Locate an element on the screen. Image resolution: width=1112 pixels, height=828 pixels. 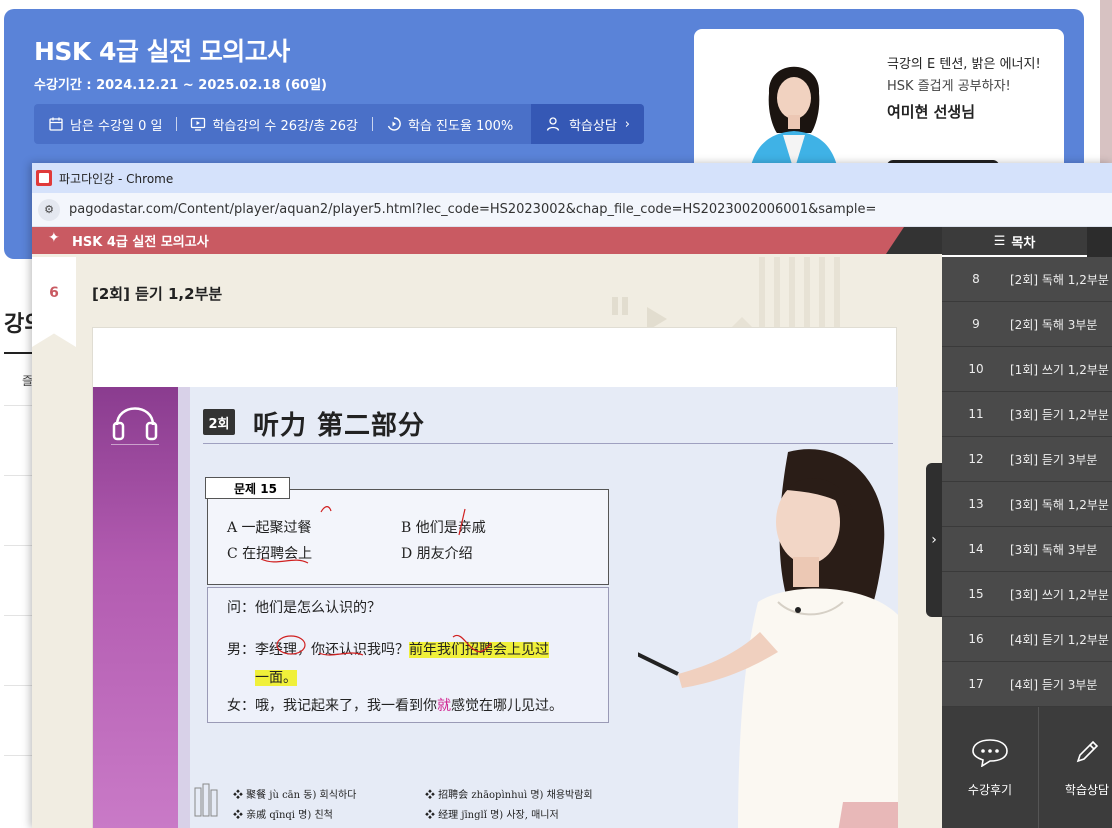
remaining-days-text: 남은 수강일 0 일 is located at coordinates (116, 126).